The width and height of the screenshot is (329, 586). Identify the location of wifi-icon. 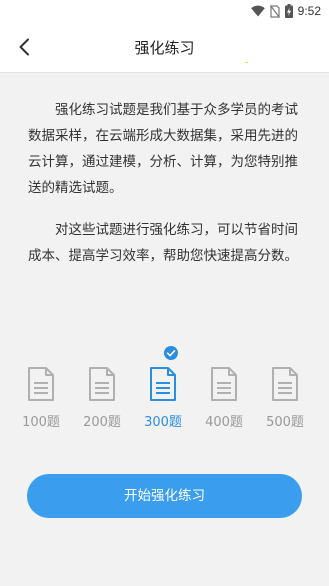
(257, 11).